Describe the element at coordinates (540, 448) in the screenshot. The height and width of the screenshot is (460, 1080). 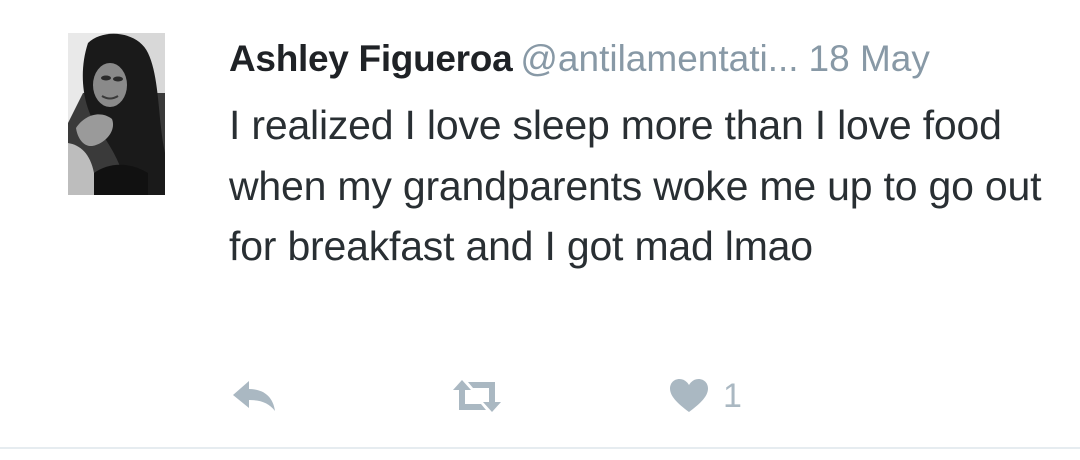
I see `divider` at that location.